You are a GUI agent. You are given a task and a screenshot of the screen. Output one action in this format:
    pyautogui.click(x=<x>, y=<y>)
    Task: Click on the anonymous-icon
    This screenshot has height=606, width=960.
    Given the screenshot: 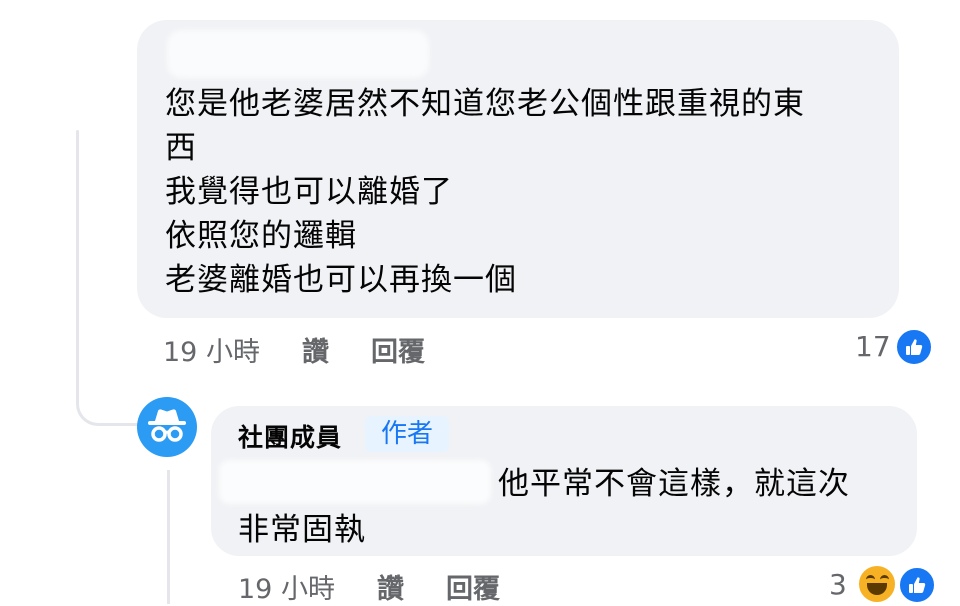 What is the action you would take?
    pyautogui.click(x=167, y=425)
    